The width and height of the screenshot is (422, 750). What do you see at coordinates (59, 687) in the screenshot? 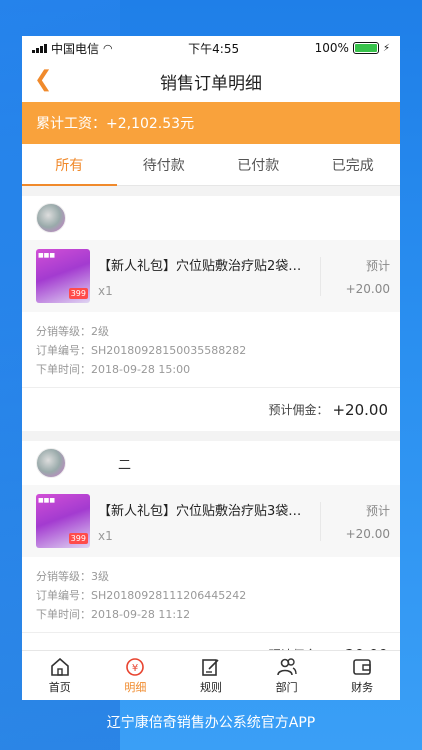
I see `tabbar-label: 首页` at bounding box center [59, 687].